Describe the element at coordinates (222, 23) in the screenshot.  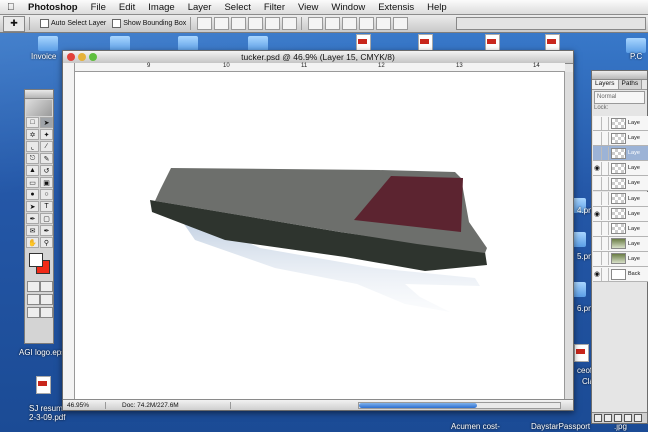
I see `align-vcenter-icon` at that location.